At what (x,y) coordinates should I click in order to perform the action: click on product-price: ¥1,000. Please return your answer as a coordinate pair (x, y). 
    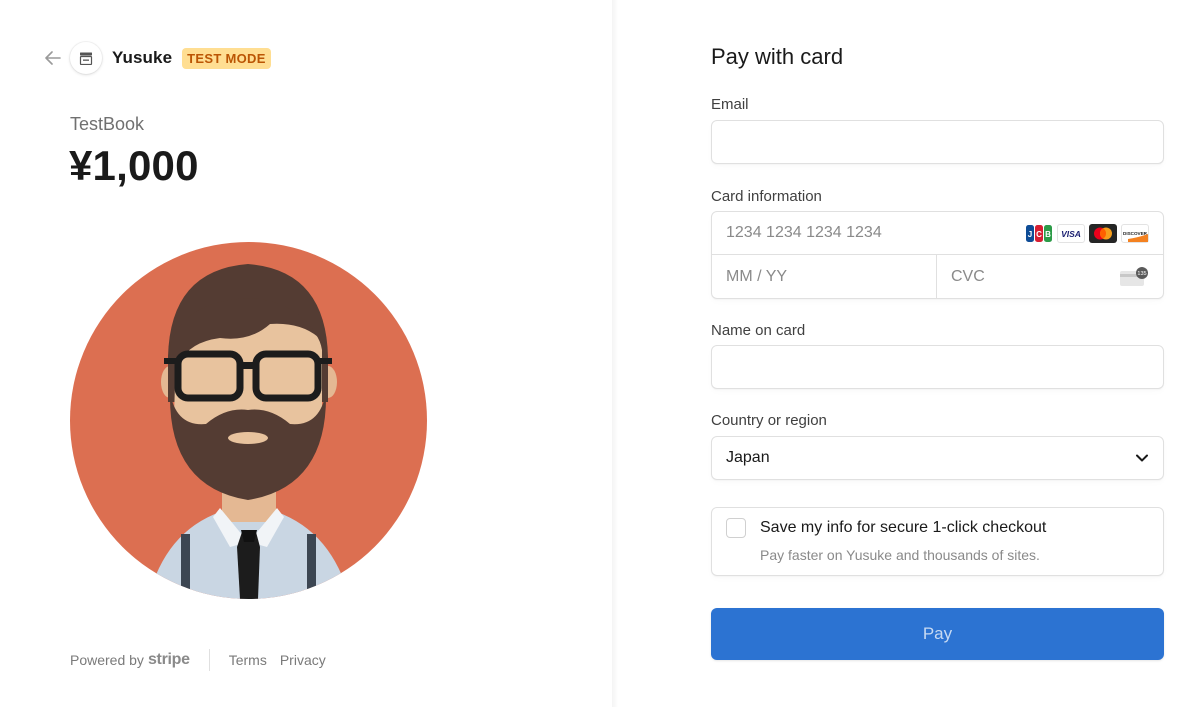
    Looking at the image, I should click on (134, 165).